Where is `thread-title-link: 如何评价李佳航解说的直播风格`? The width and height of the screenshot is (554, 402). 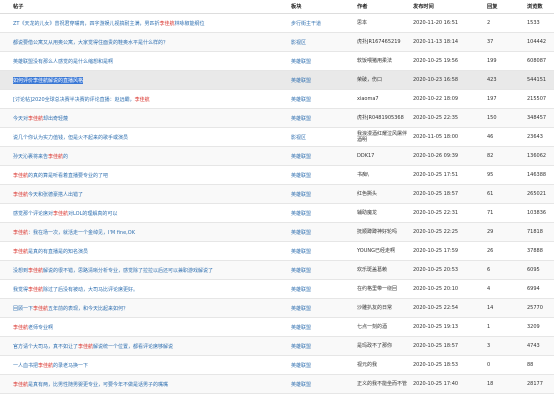
thread-title-link: 如何评价李佳航解说的直播风格 is located at coordinates (48, 80).